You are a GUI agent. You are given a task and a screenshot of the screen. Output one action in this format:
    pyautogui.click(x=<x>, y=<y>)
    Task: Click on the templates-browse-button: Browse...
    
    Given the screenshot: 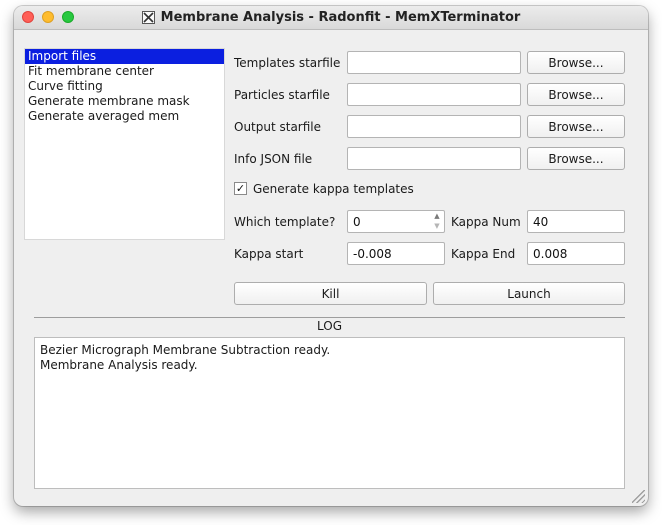 What is the action you would take?
    pyautogui.click(x=576, y=62)
    